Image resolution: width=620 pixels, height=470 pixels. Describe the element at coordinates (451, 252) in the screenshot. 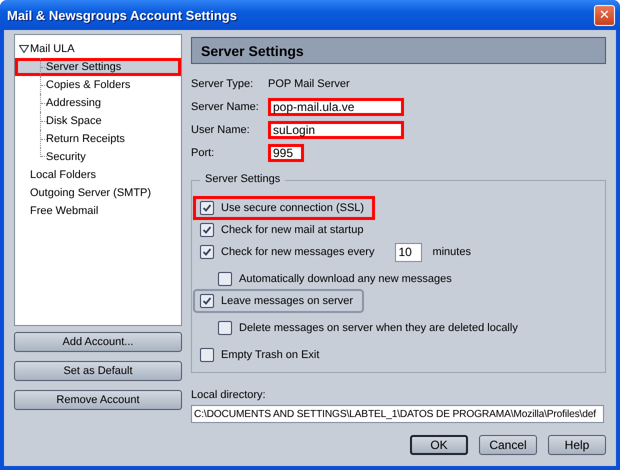

I see `minutes-label: minutes` at that location.